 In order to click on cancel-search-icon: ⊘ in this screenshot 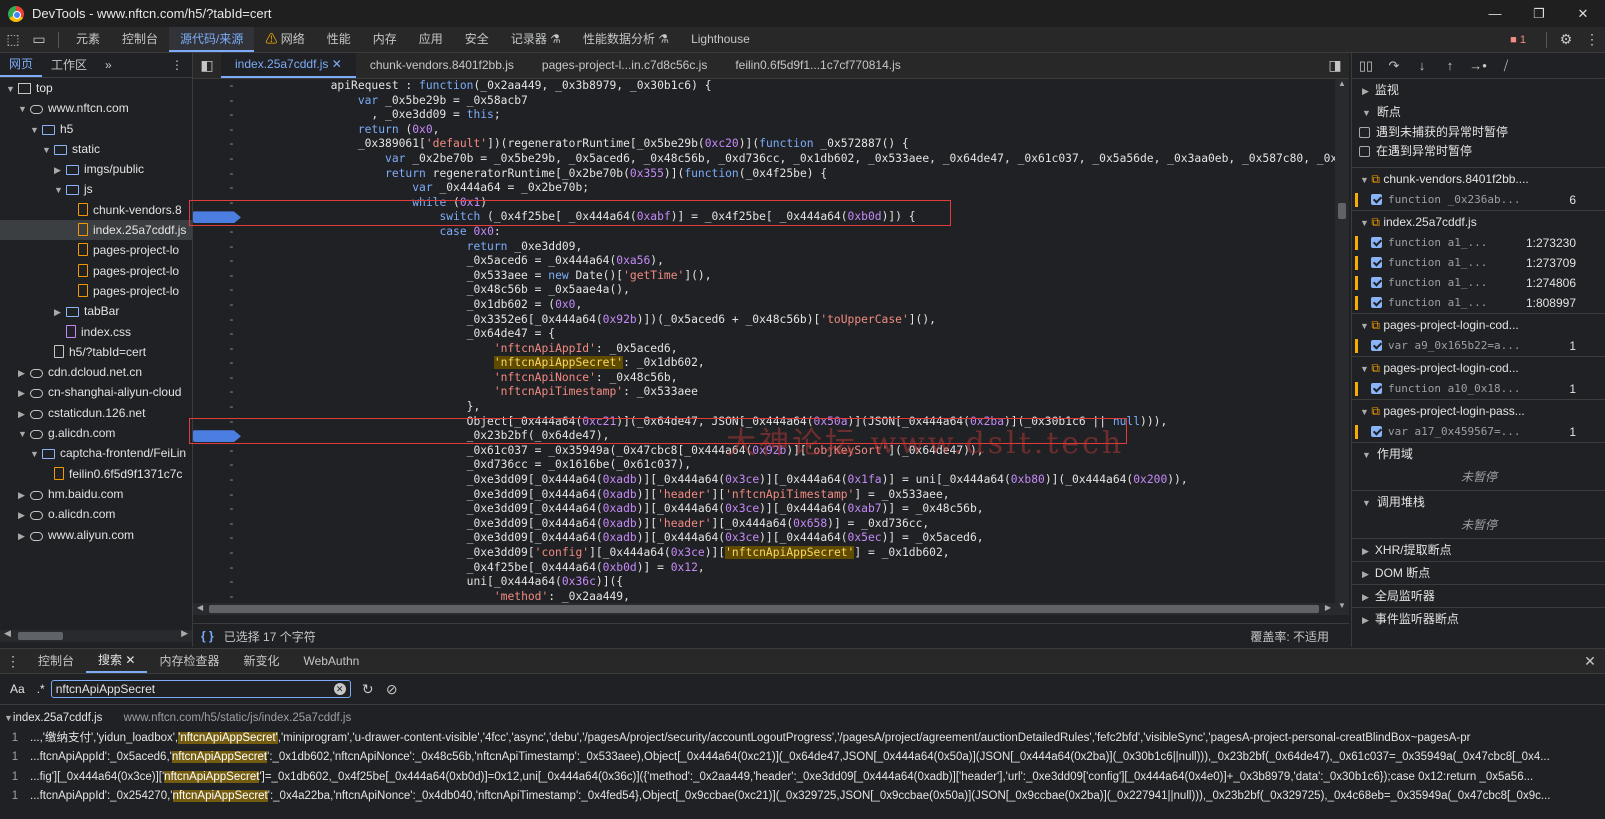, I will do `click(392, 689)`.